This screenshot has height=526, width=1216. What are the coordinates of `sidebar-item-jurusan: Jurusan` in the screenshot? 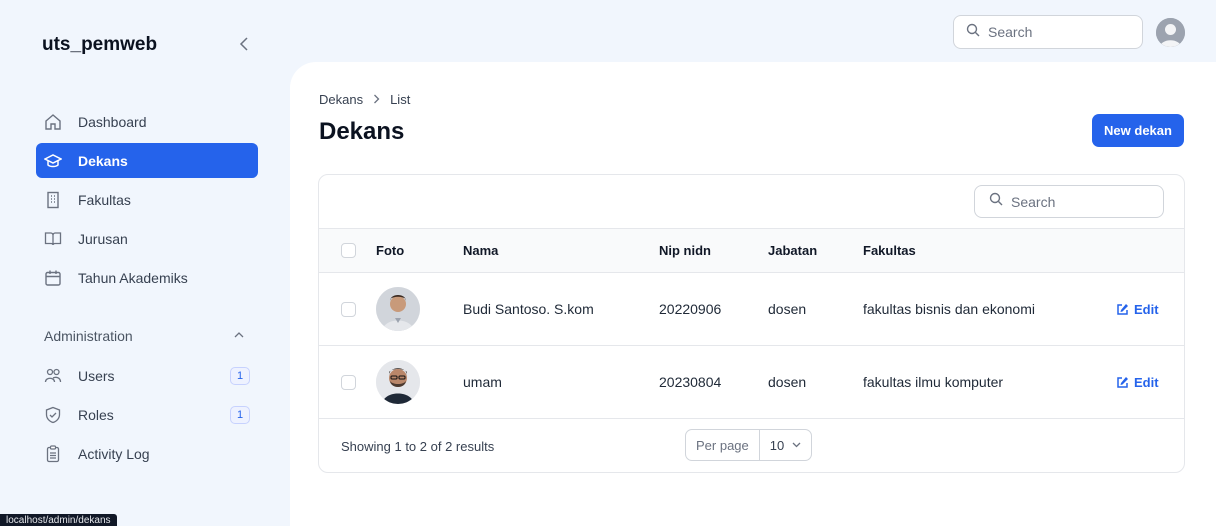 It's located at (147, 238).